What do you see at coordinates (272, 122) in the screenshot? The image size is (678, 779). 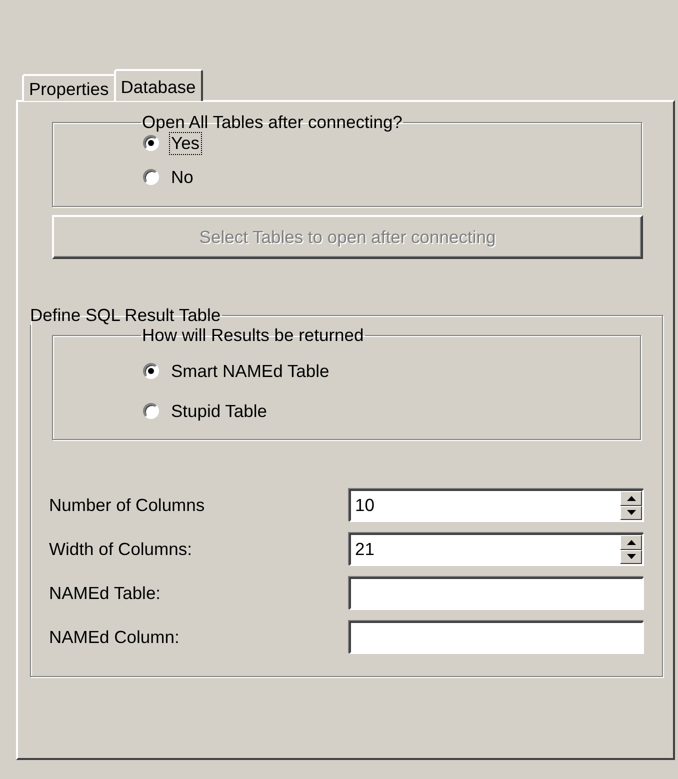 I see `group-title: Open All Tables after connecting?` at bounding box center [272, 122].